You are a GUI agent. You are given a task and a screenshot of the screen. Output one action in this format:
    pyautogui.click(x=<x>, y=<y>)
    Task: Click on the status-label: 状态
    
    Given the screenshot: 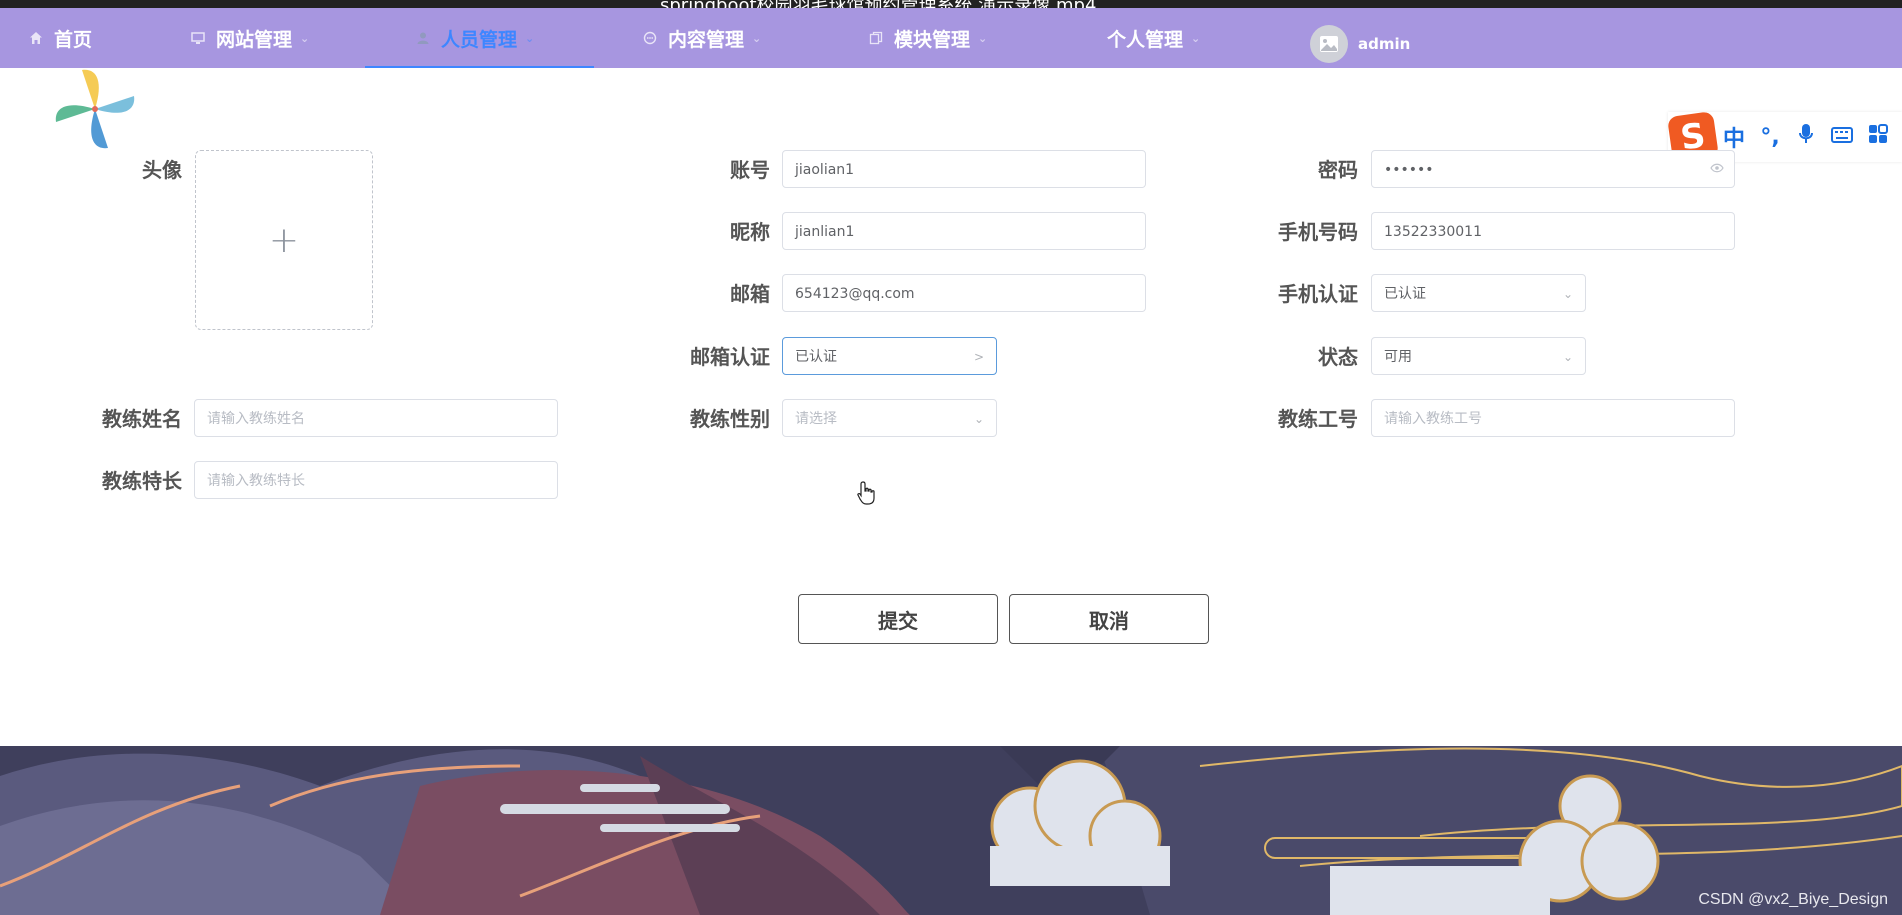 What is the action you would take?
    pyautogui.click(x=1338, y=357)
    